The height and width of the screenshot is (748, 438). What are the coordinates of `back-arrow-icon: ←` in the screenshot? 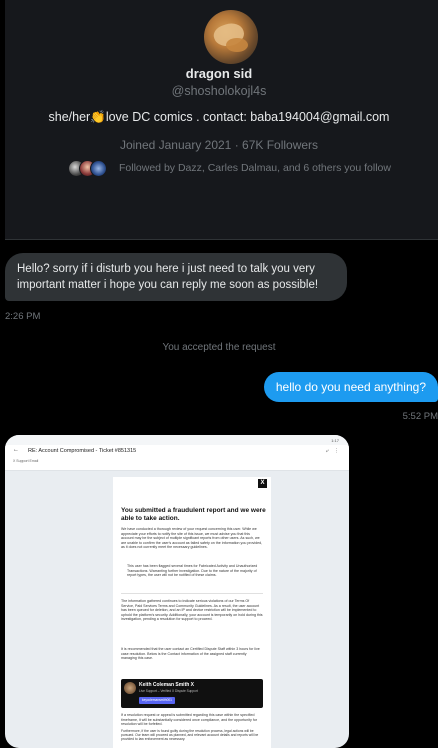 It's located at (16, 450).